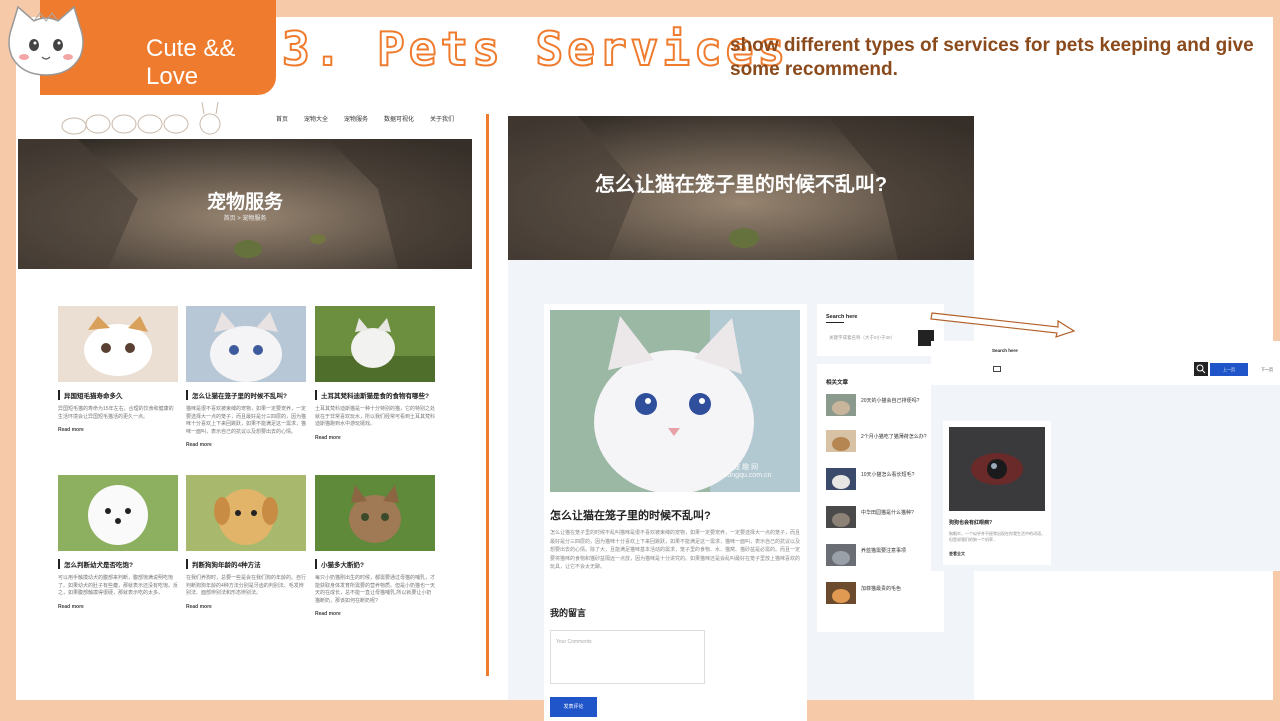  I want to click on card-title: 狗狗也会有红眼病?, so click(970, 522).